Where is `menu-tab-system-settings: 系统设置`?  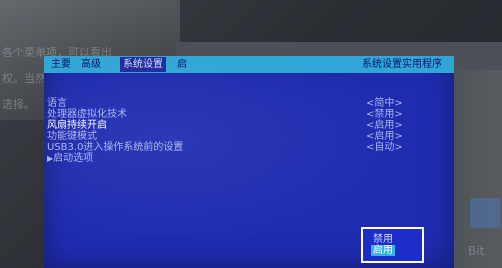 menu-tab-system-settings: 系统设置 is located at coordinates (143, 64).